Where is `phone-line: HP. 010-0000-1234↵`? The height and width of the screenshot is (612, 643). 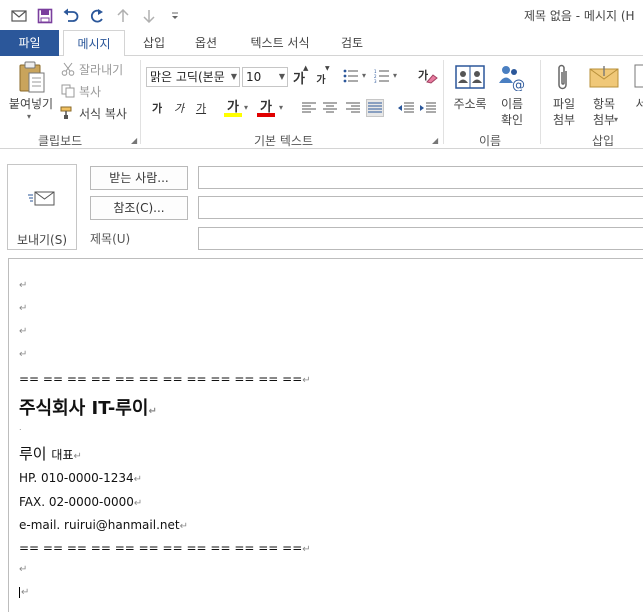
phone-line: HP. 010-0000-1234↵ is located at coordinates (80, 478).